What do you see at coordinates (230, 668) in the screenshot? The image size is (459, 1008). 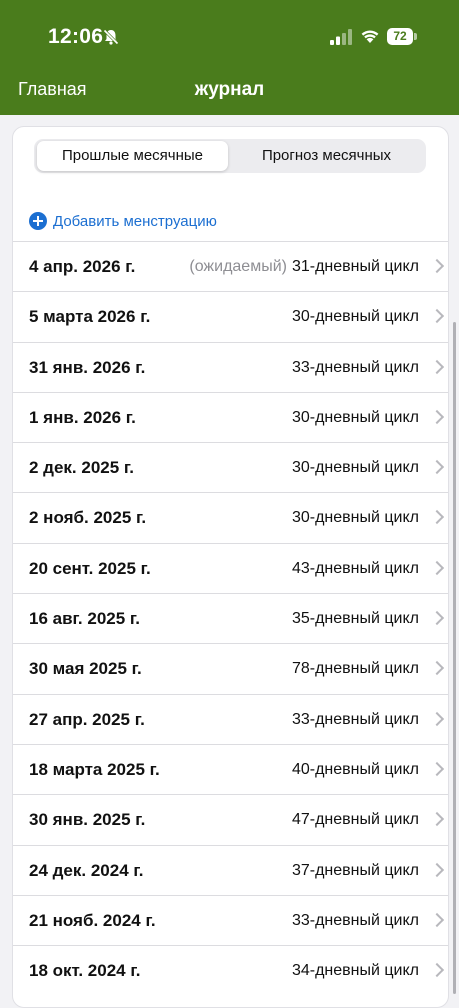 I see `list-item: 30 мая 2025 г. 78-дневный цикл` at bounding box center [230, 668].